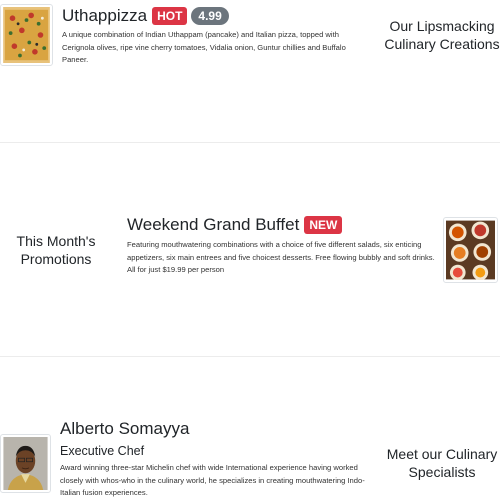 This screenshot has height=500, width=500. I want to click on hot-badge: HOT, so click(170, 16).